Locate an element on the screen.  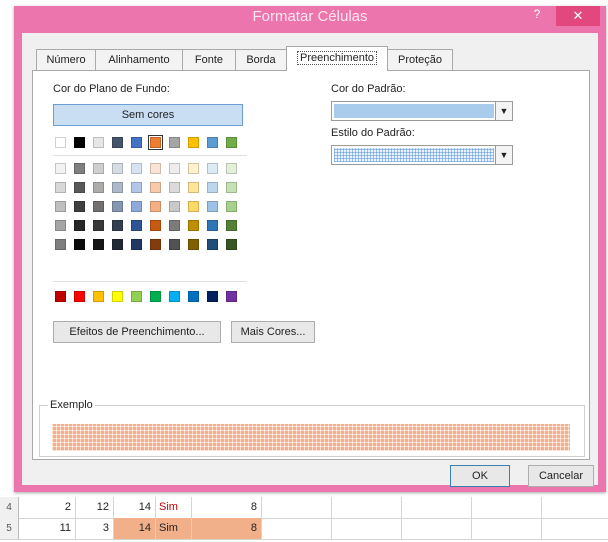
sheet-cell: Sim is located at coordinates (174, 507).